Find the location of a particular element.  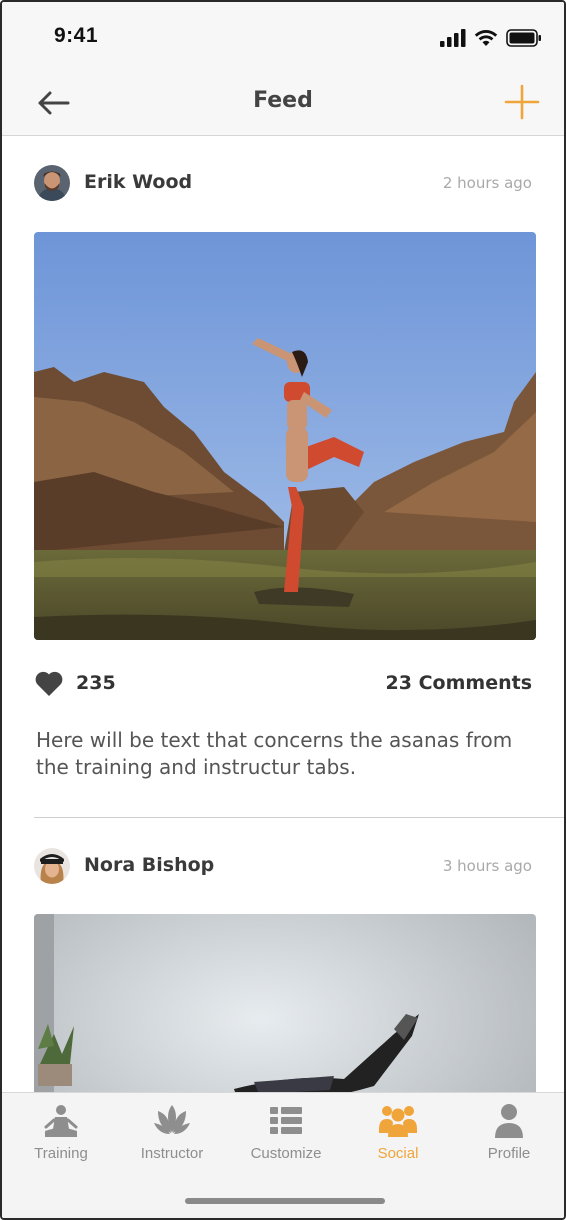

wifi-icon is located at coordinates (486, 38).